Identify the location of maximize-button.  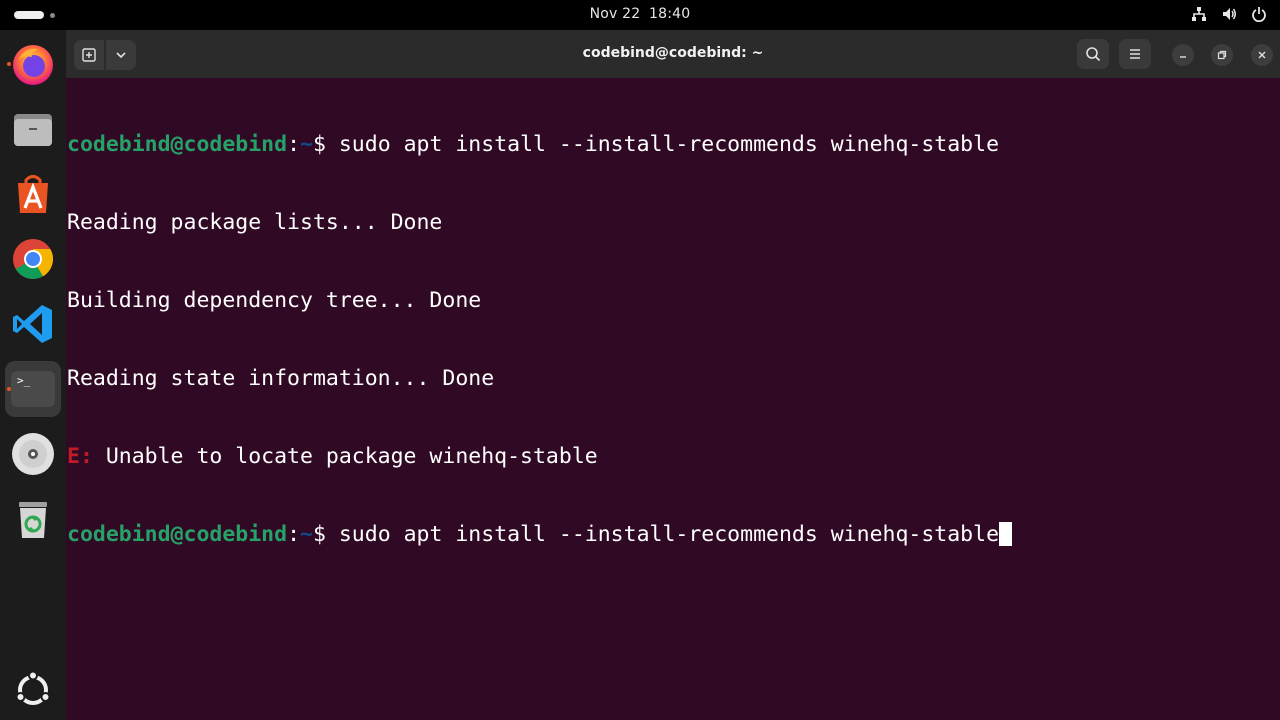
(1222, 55).